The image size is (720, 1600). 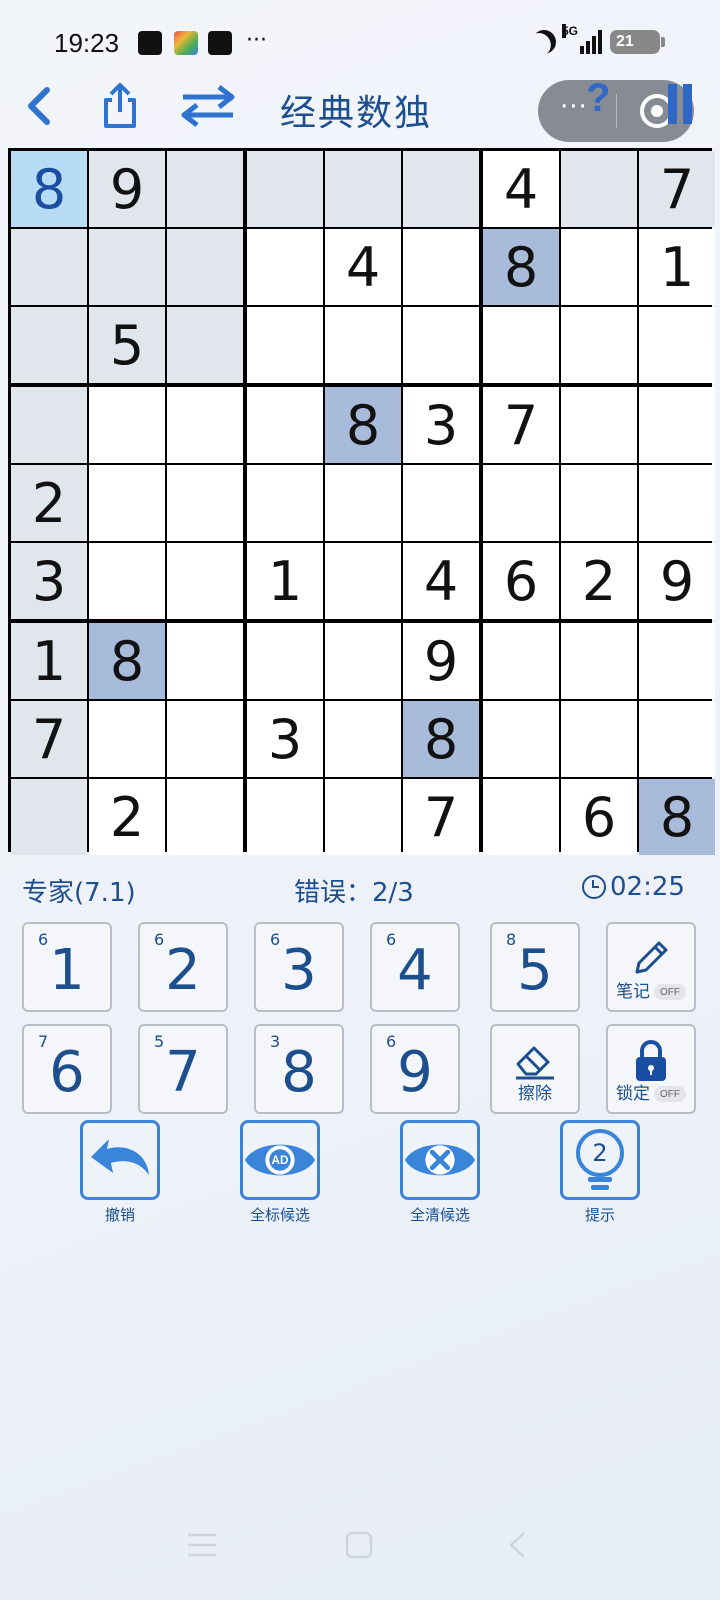 I want to click on clear-all-candidates-button, so click(x=440, y=1160).